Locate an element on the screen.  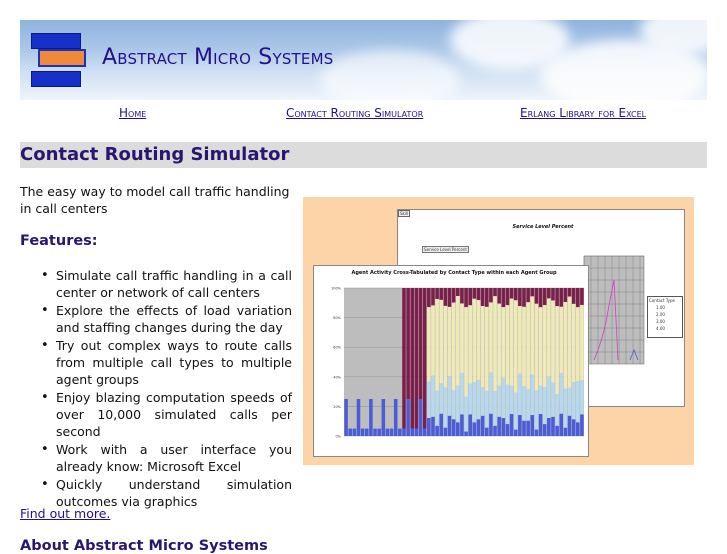
company-logo is located at coordinates (59, 61).